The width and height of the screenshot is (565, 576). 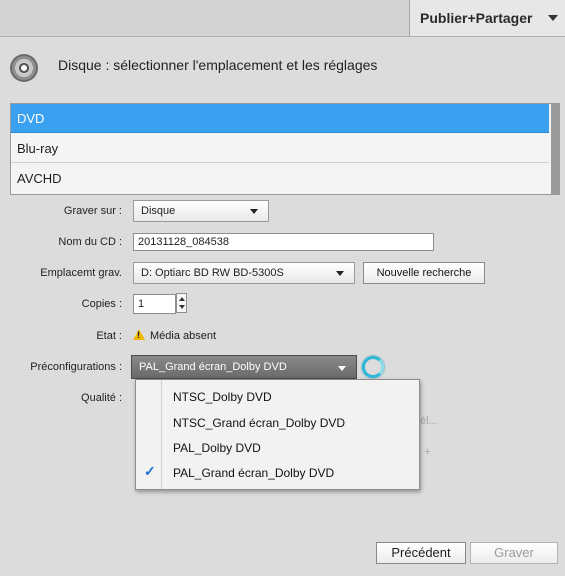 What do you see at coordinates (138, 335) in the screenshot?
I see `warning-mark: !` at bounding box center [138, 335].